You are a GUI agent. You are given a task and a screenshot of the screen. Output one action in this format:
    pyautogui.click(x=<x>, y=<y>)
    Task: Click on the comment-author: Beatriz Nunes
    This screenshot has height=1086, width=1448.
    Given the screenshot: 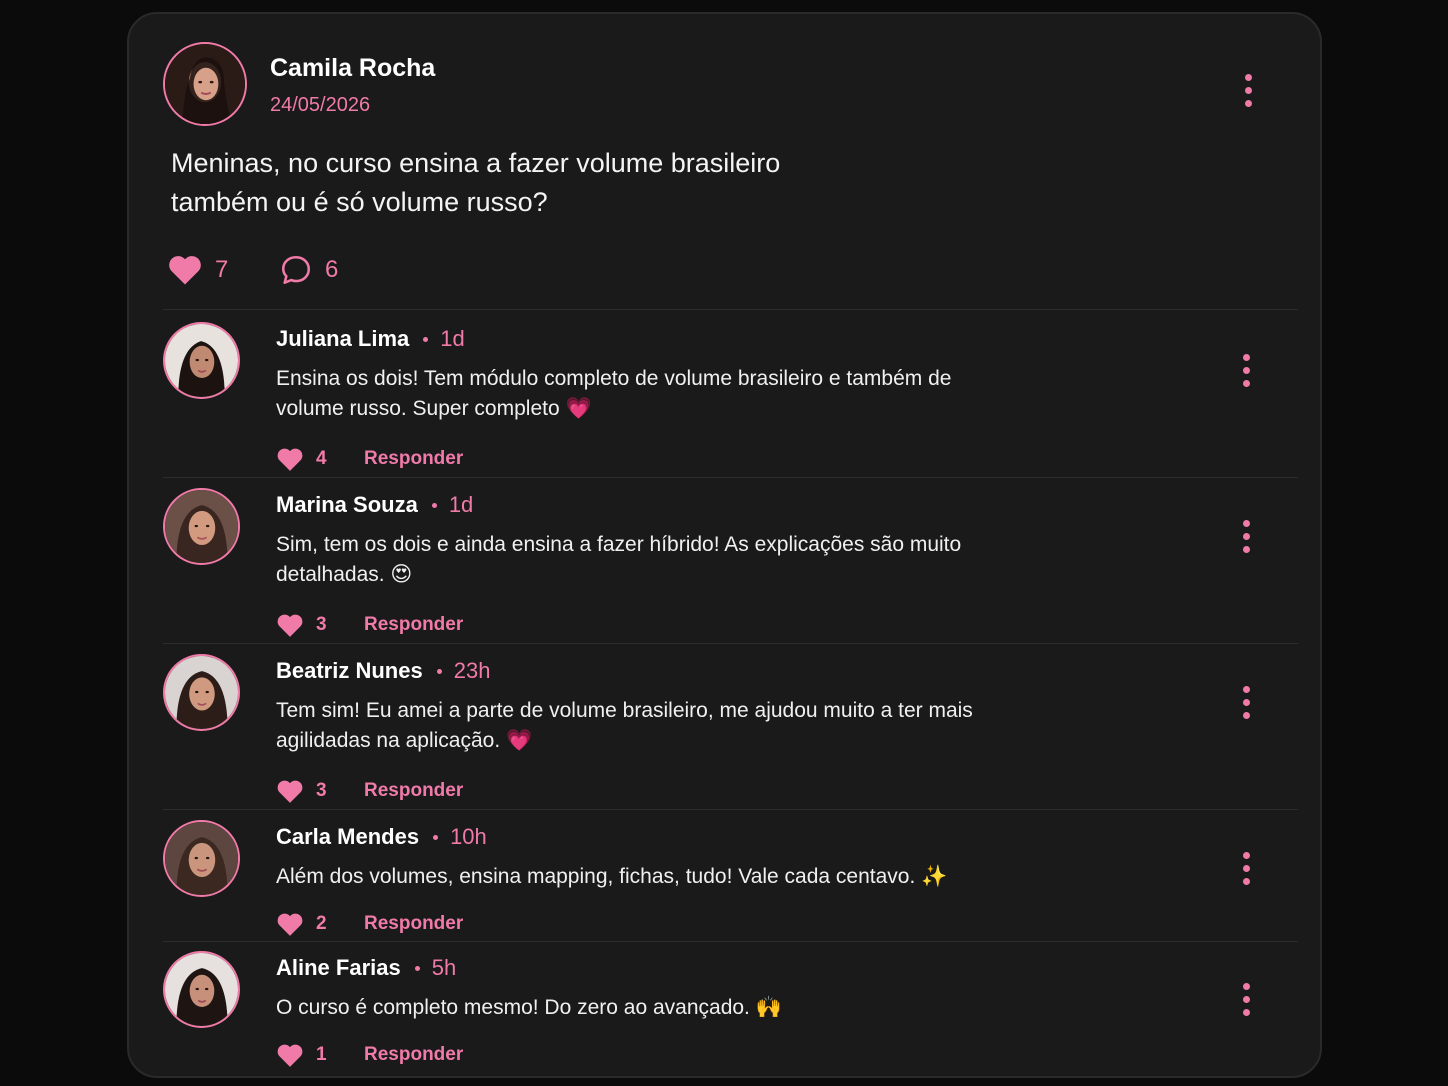 What is the action you would take?
    pyautogui.click(x=349, y=671)
    